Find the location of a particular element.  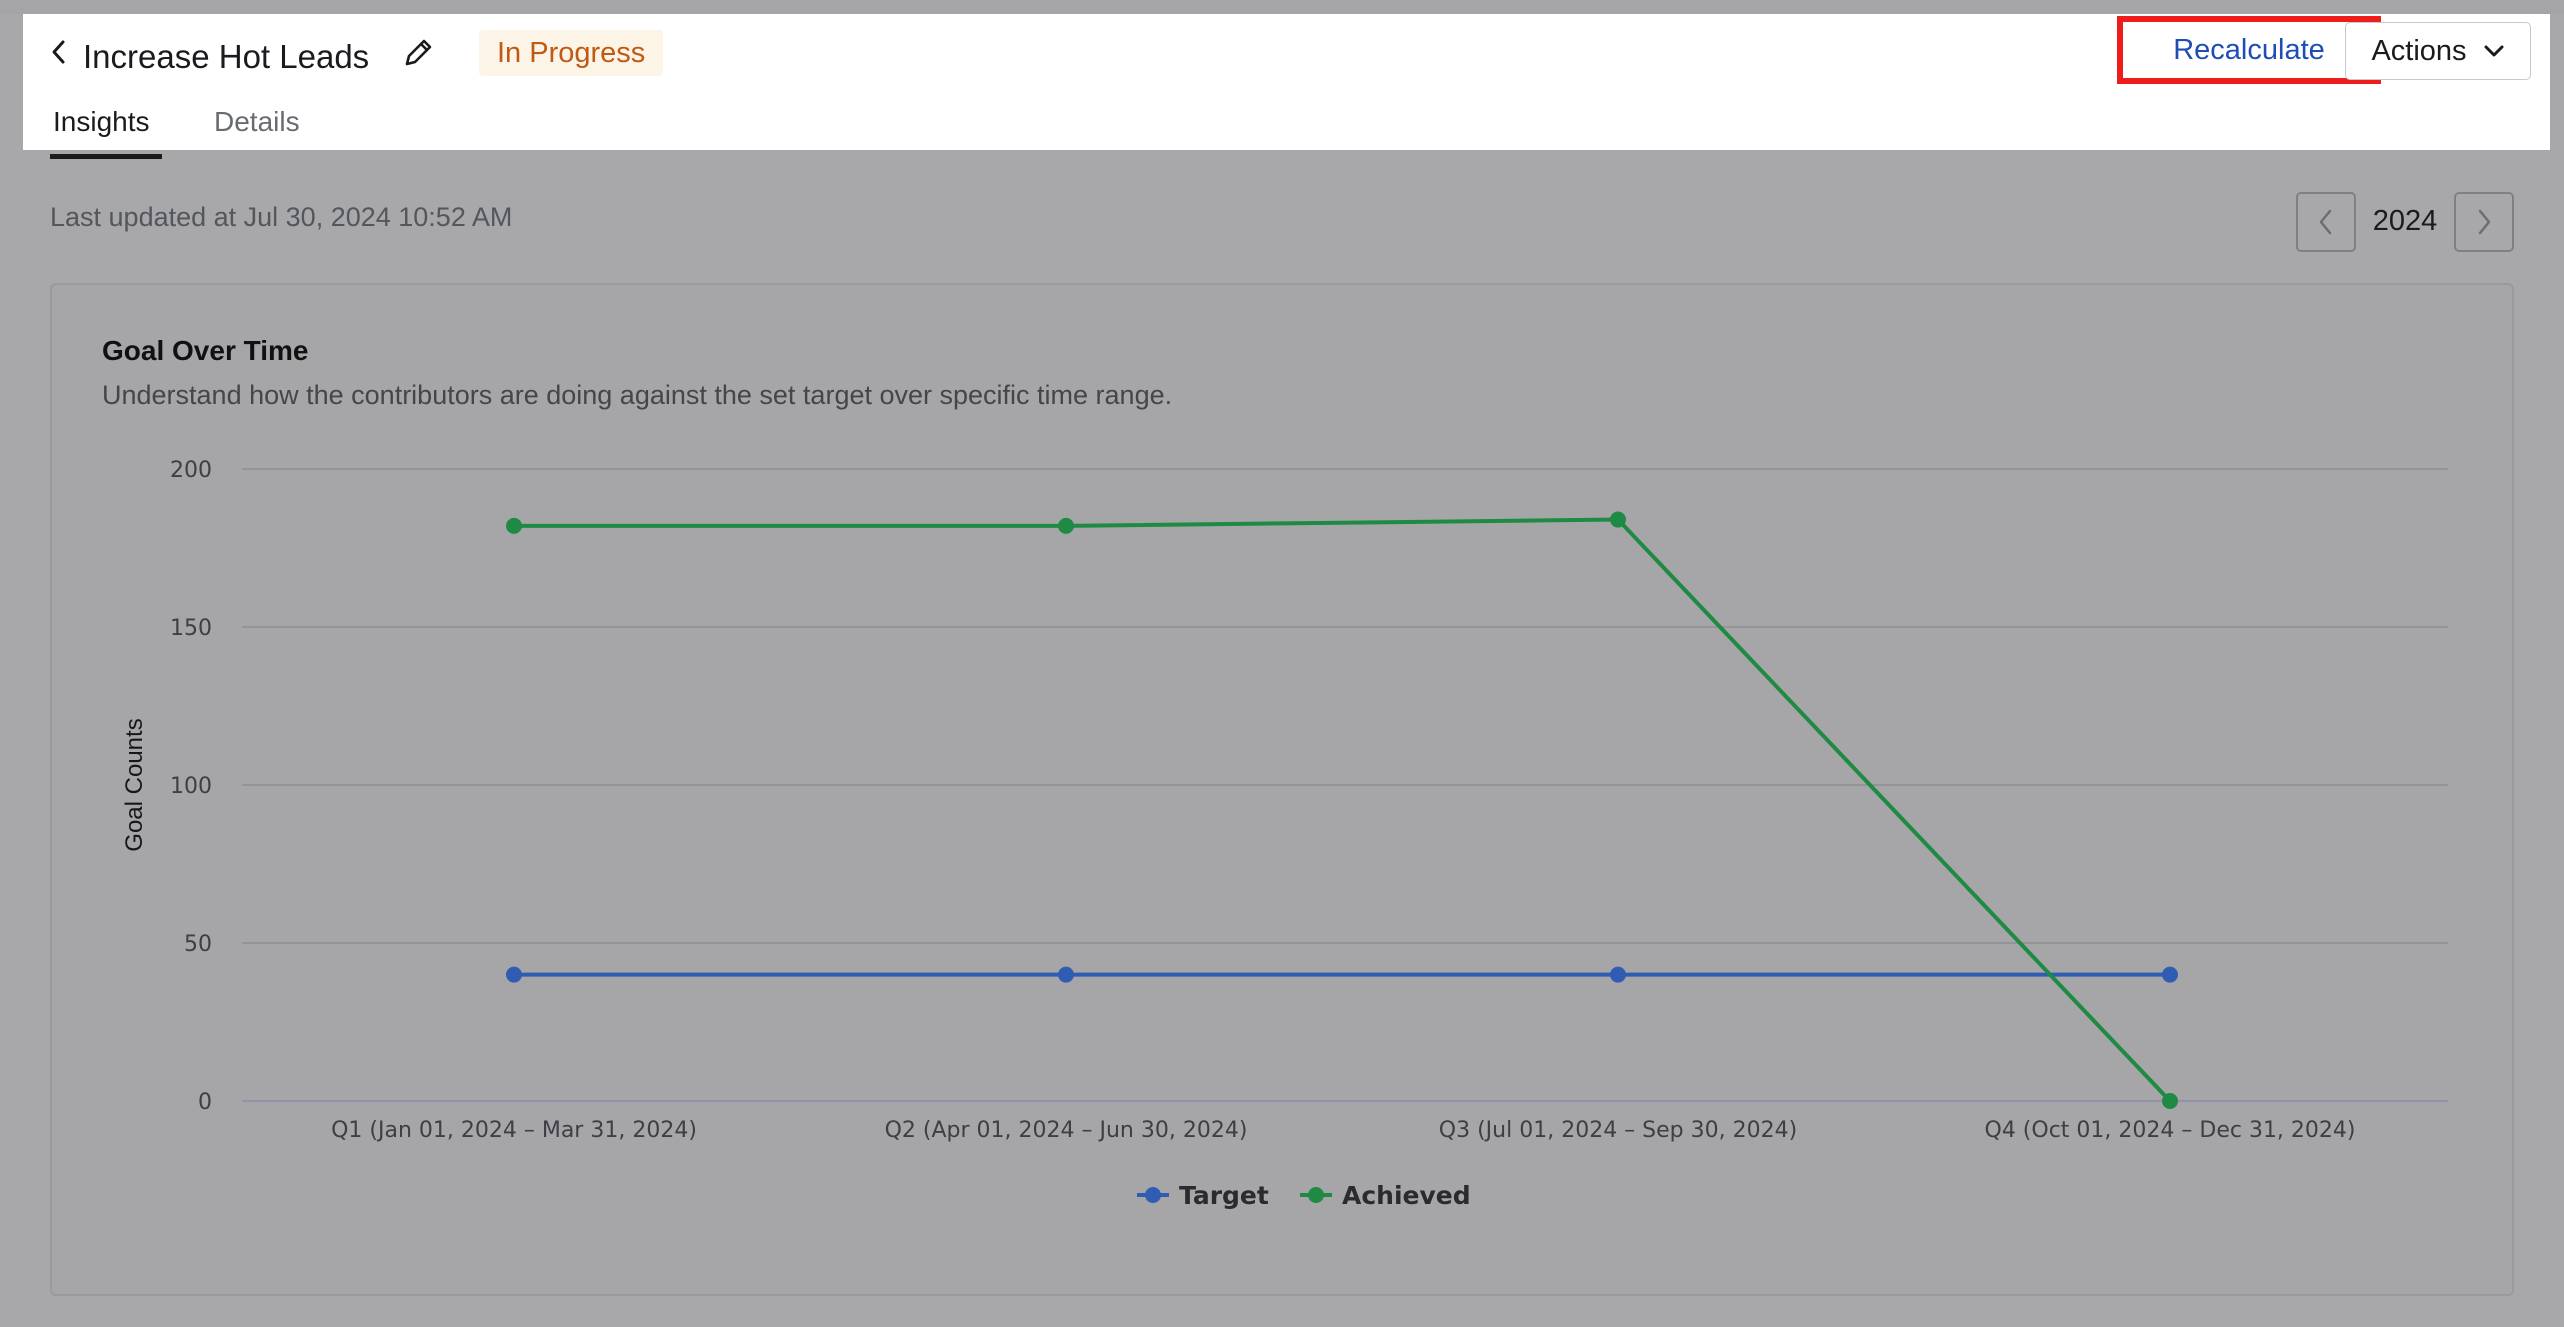

achieved-legend-label: Achieved is located at coordinates (1406, 1195).